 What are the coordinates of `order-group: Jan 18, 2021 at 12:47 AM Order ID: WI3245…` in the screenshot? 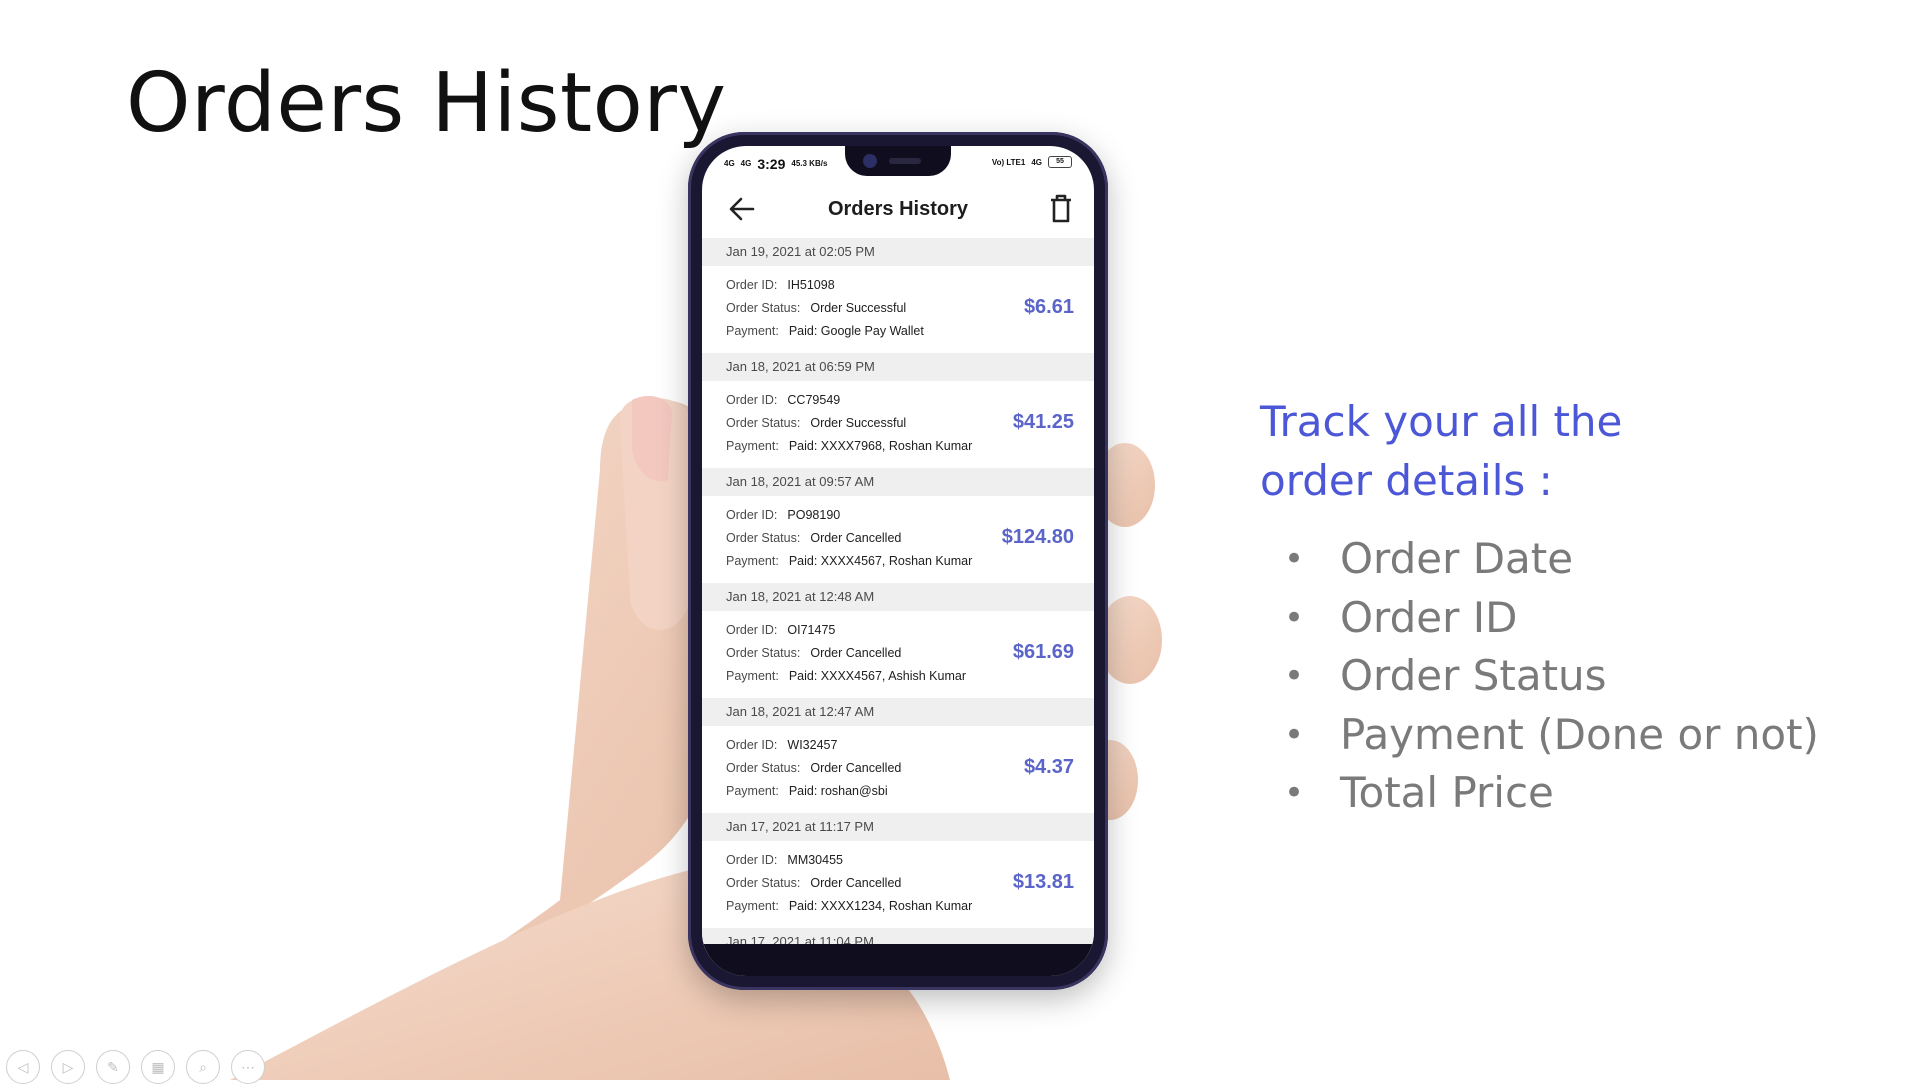 It's located at (898, 755).